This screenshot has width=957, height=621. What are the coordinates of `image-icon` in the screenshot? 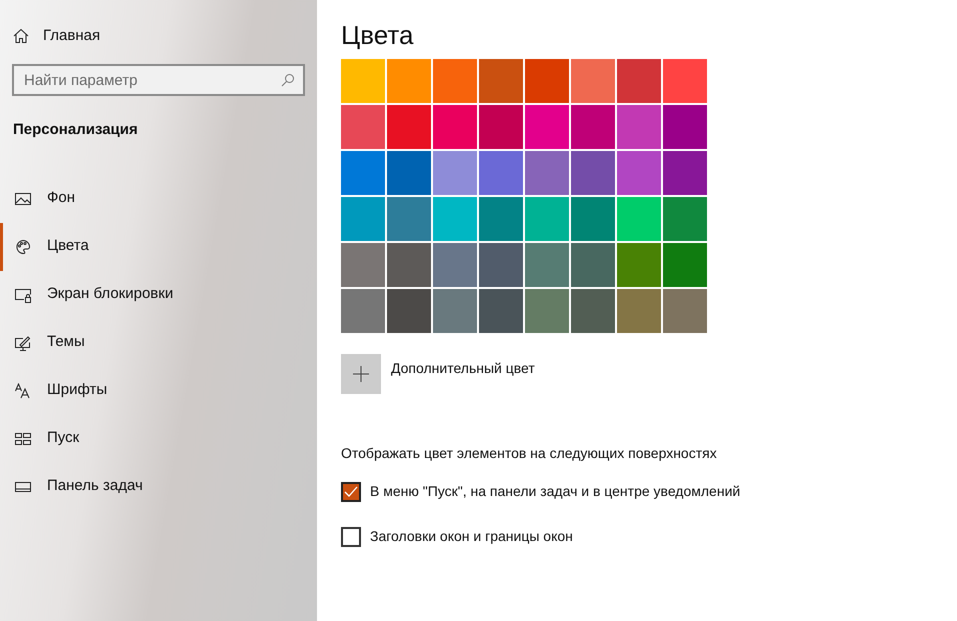 It's located at (23, 198).